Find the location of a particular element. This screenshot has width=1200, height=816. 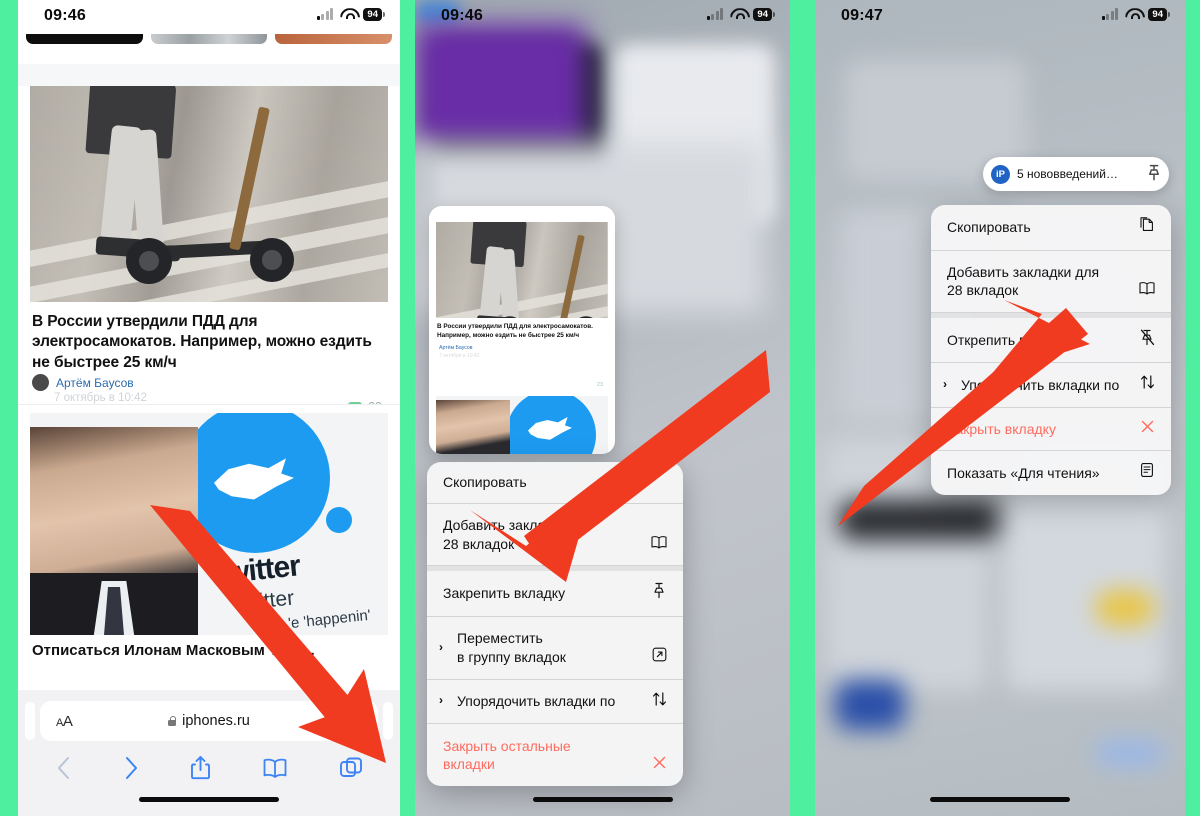

lock-icon is located at coordinates (172, 721).